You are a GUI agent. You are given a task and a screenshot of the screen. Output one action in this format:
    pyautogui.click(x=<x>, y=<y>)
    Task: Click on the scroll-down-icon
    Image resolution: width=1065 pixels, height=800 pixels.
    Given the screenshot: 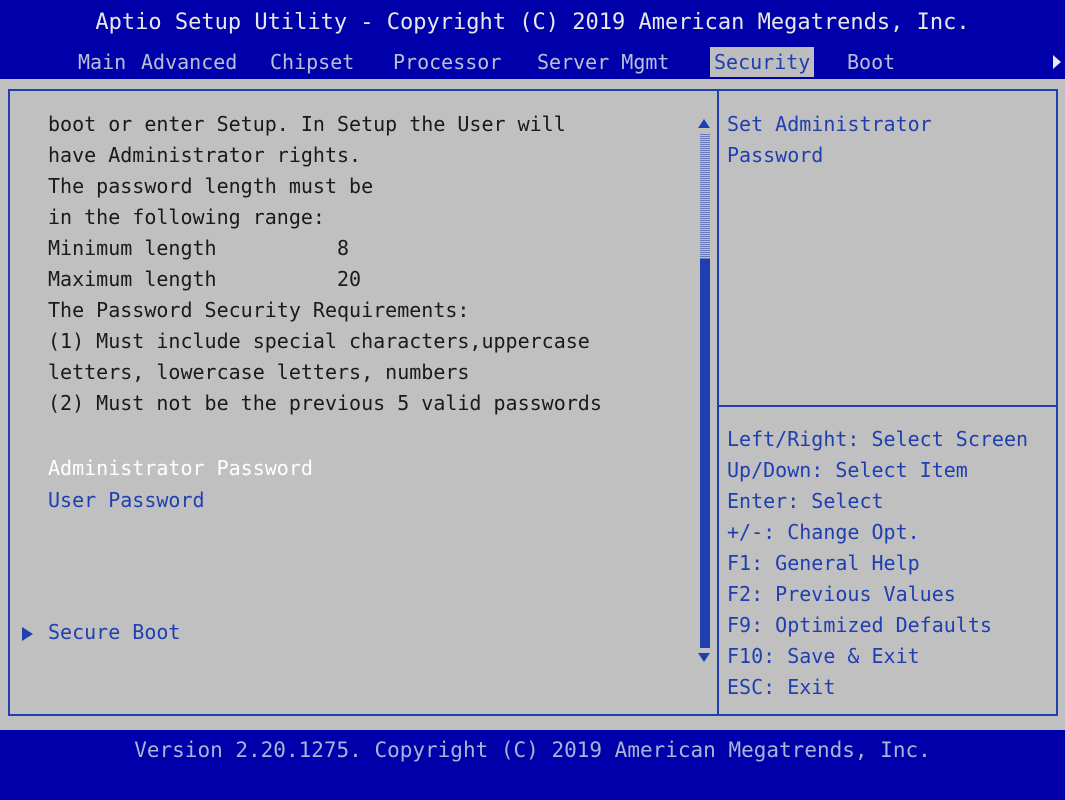 What is the action you would take?
    pyautogui.click(x=704, y=657)
    